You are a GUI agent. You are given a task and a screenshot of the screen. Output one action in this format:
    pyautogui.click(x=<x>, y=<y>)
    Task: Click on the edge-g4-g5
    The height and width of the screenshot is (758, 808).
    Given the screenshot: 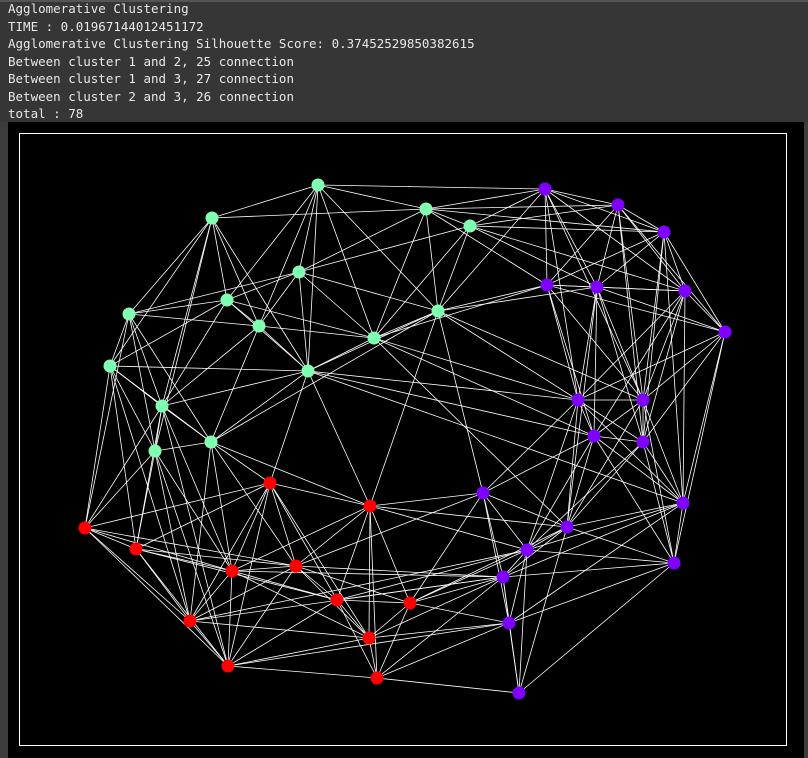 What is the action you would take?
    pyautogui.click(x=384, y=249)
    